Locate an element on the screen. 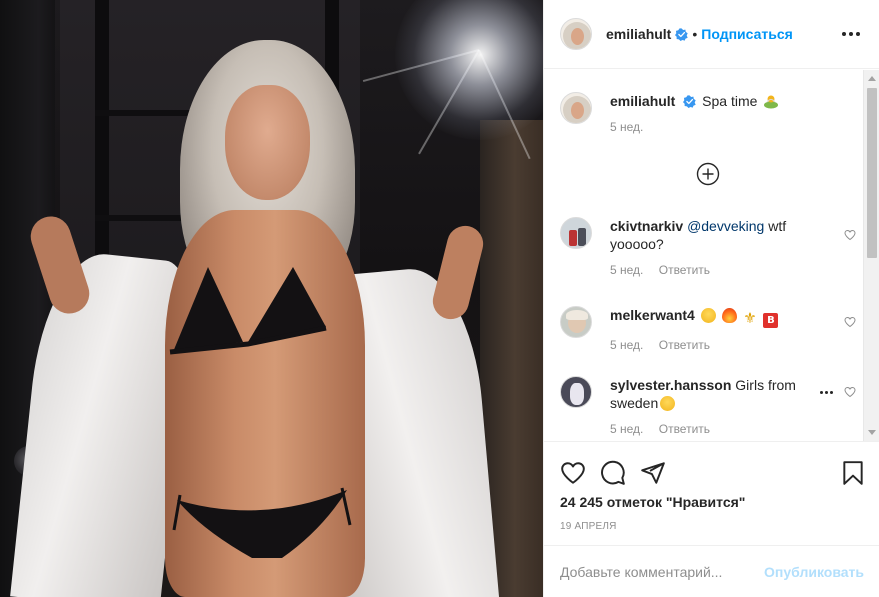 This screenshot has width=879, height=597. scroll-up-arrow-icon is located at coordinates (872, 78).